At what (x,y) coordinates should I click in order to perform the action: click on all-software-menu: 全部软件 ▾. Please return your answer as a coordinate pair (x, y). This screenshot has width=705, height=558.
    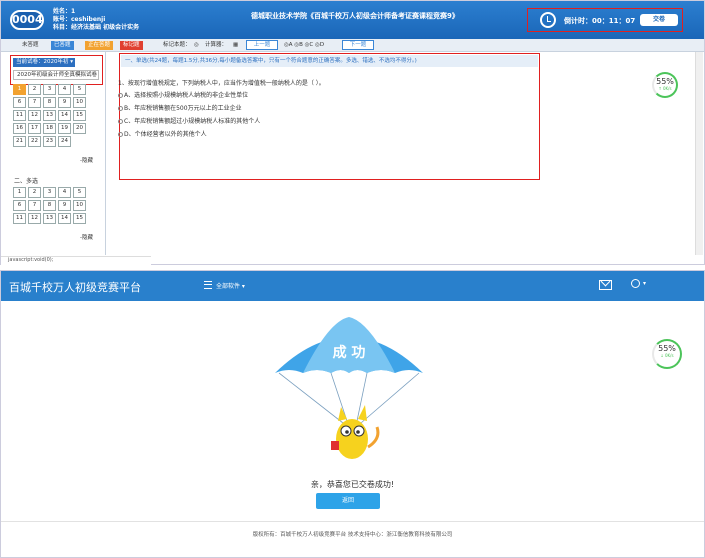
    Looking at the image, I should click on (230, 285).